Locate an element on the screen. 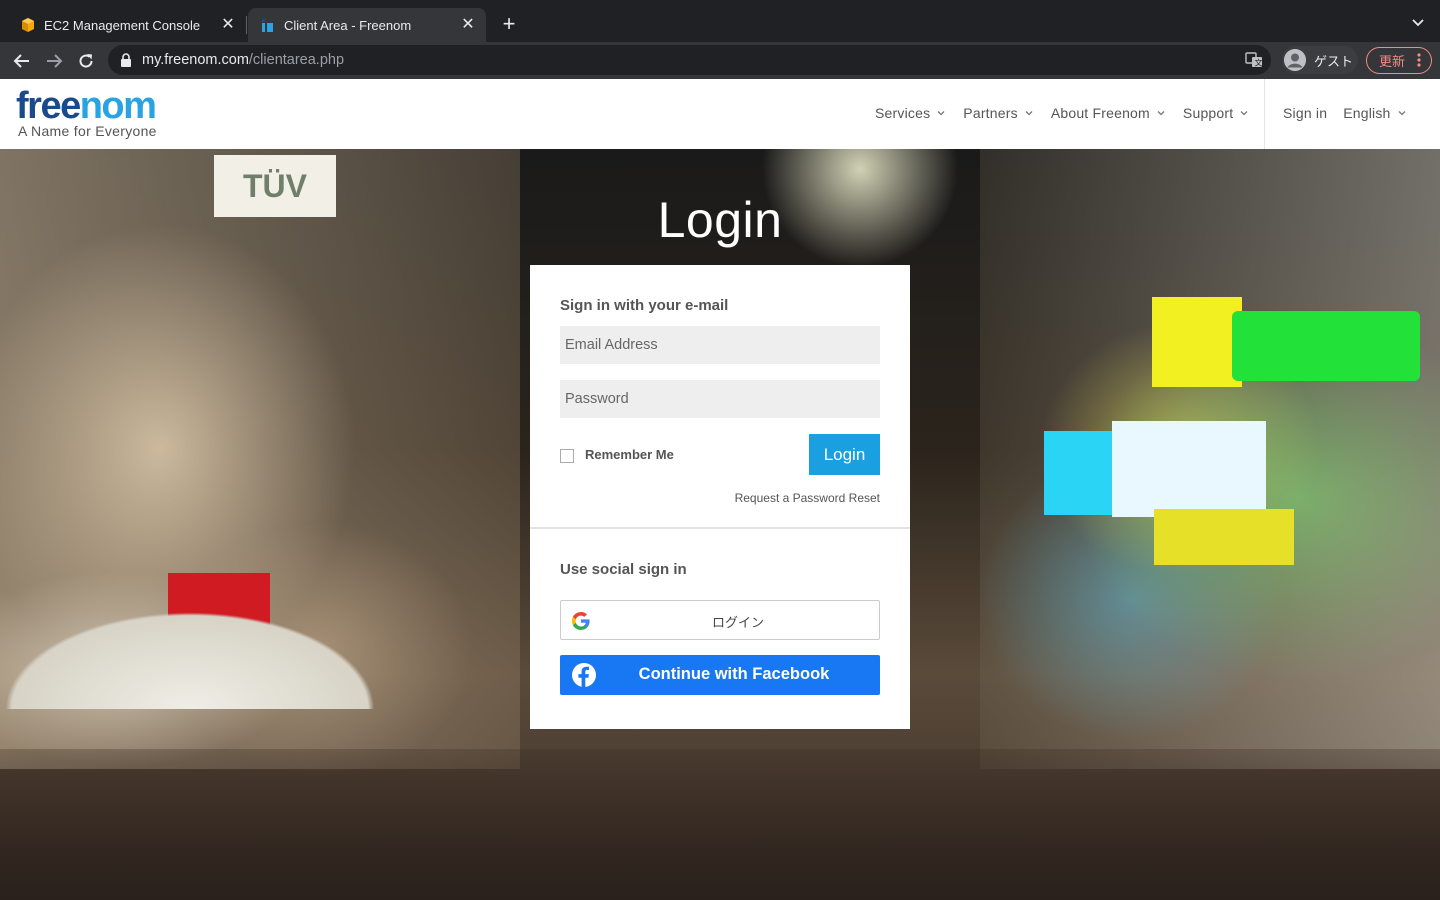 This screenshot has height=900, width=1440. nav-label: About Freenom is located at coordinates (1100, 113).